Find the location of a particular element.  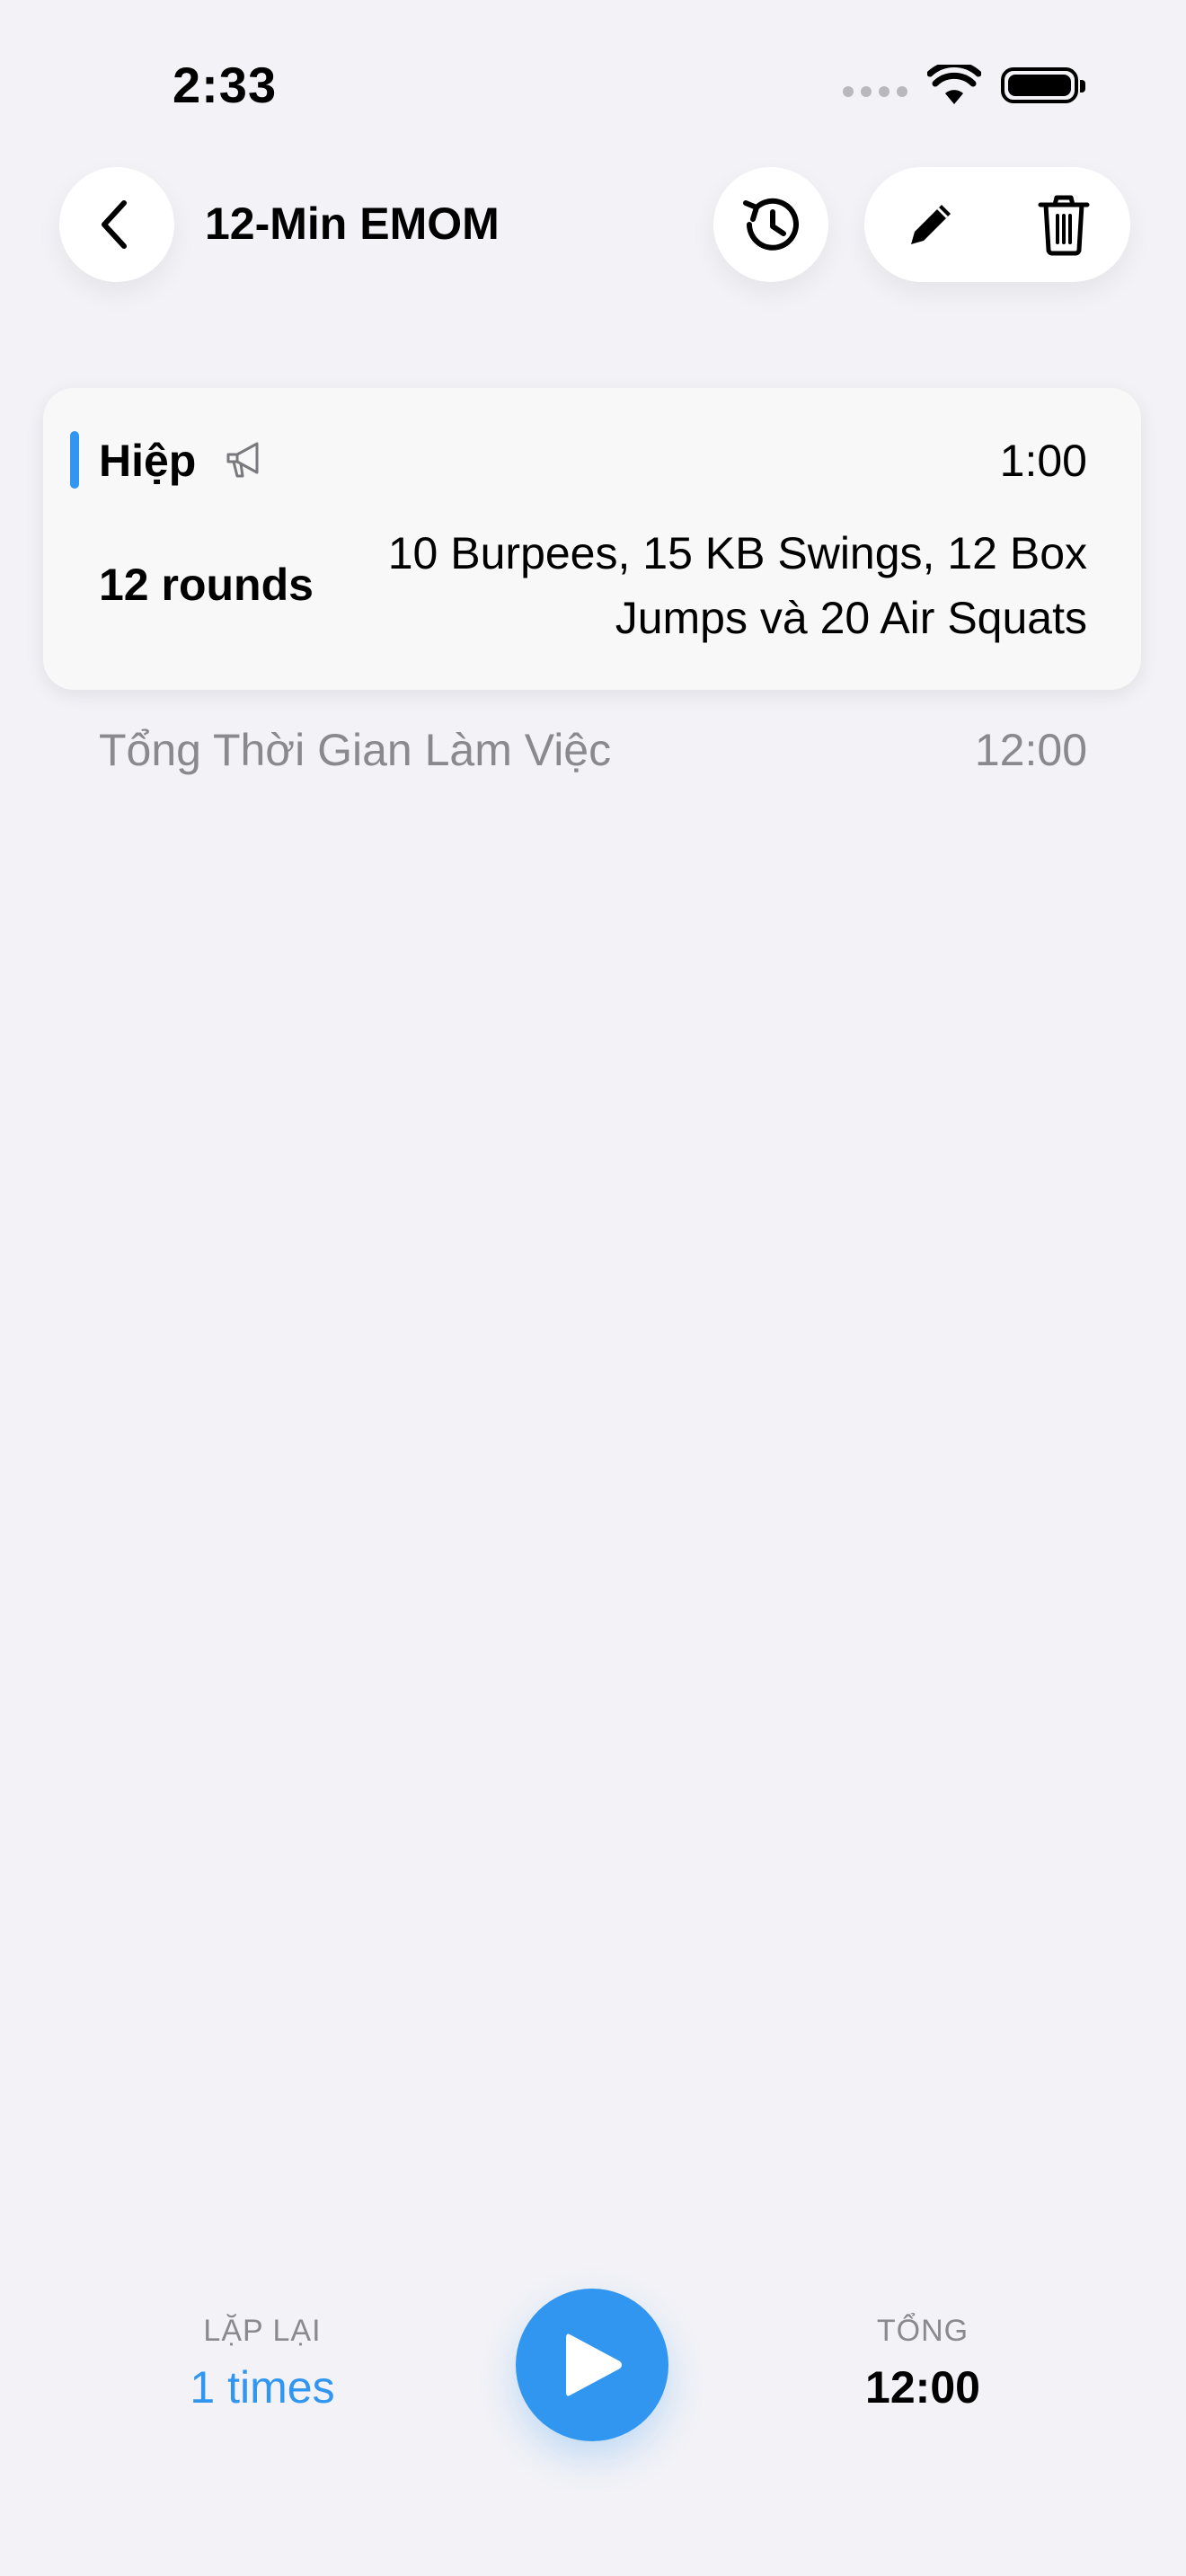

work-time-label: Tổng Thời Gian Làm Việc is located at coordinates (355, 750).